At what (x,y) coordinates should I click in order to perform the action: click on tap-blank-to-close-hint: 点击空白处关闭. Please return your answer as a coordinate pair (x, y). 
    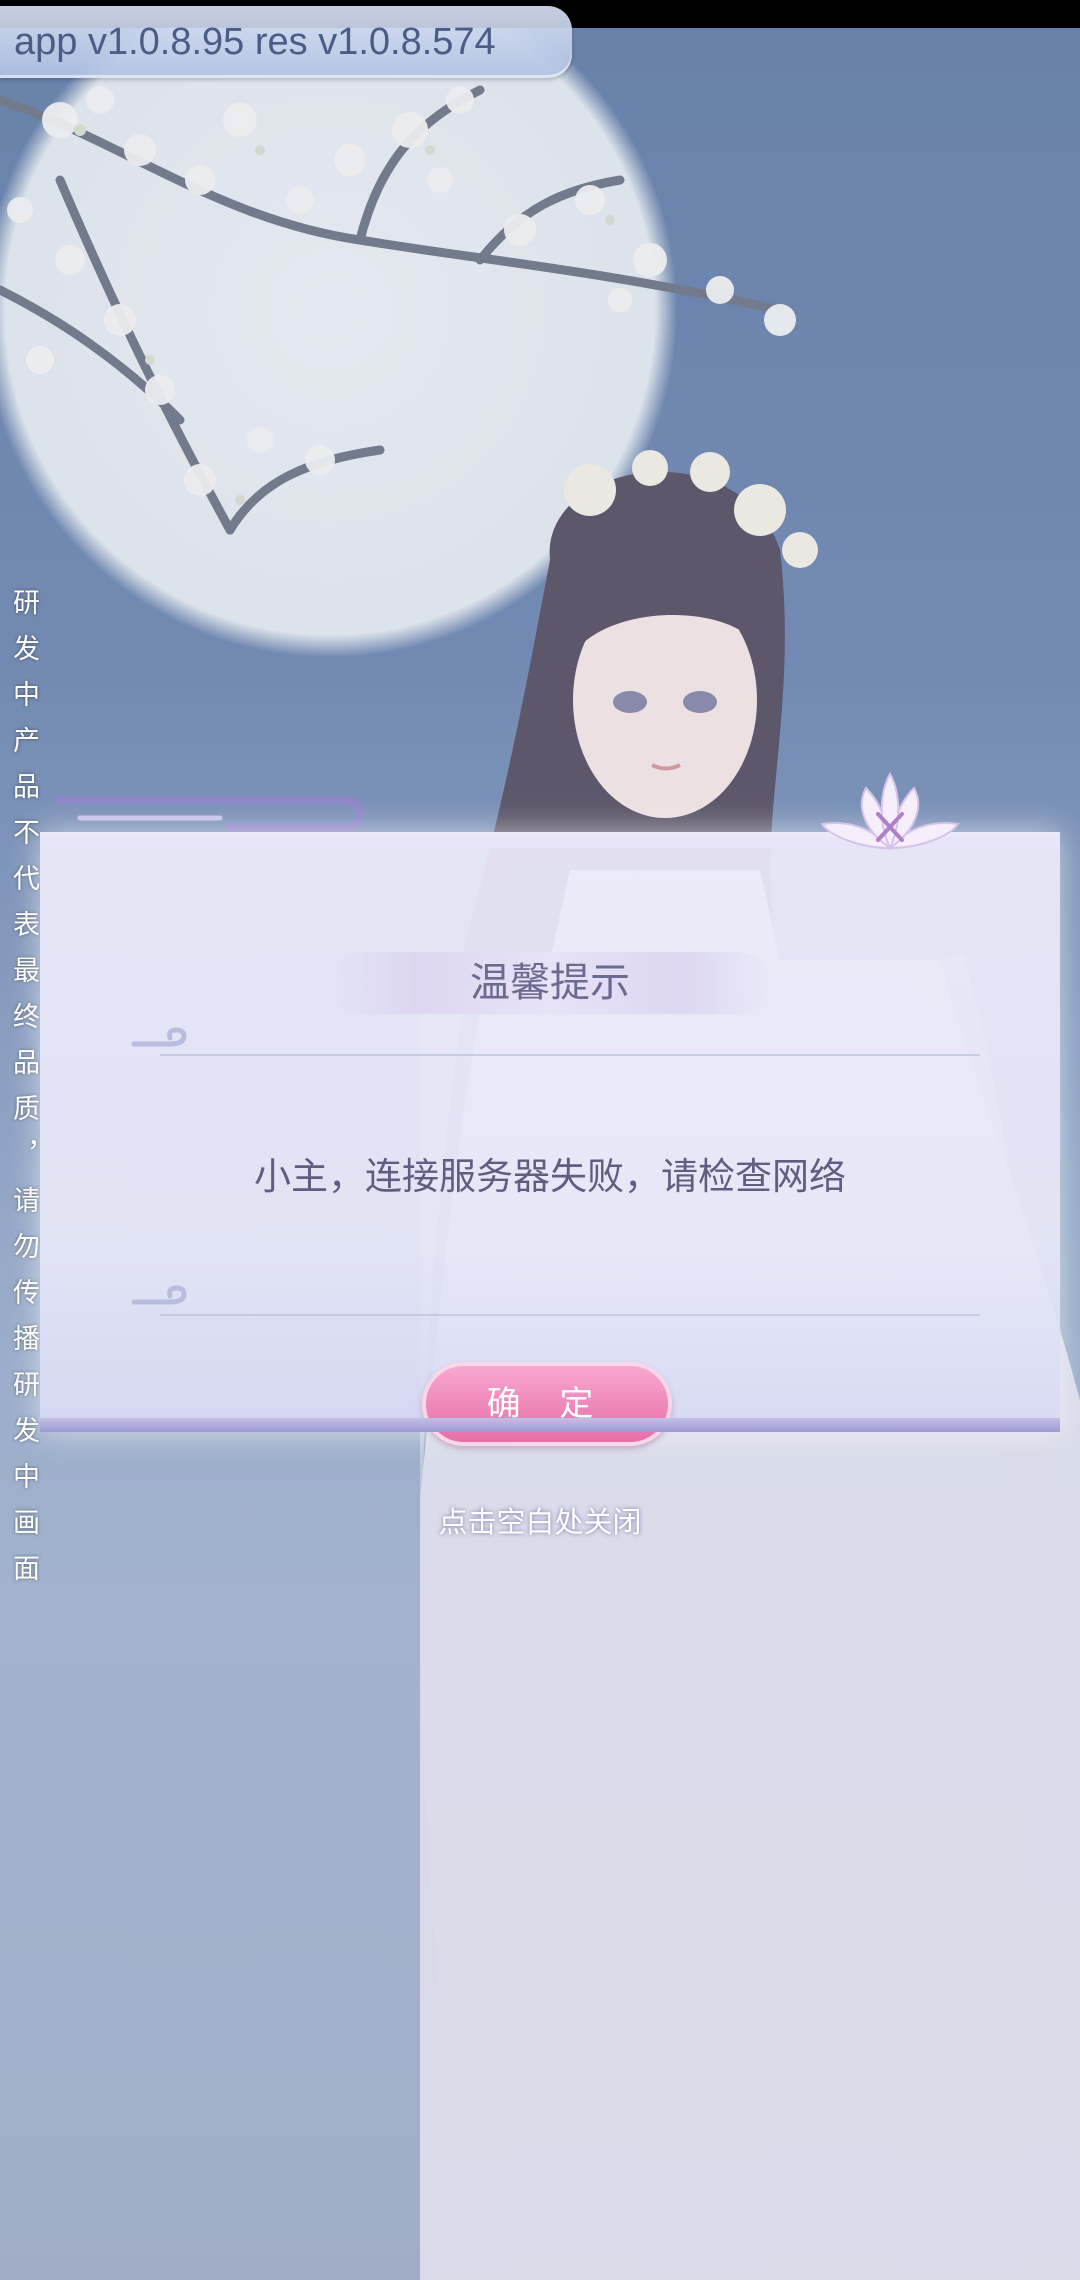
    Looking at the image, I should click on (540, 1522).